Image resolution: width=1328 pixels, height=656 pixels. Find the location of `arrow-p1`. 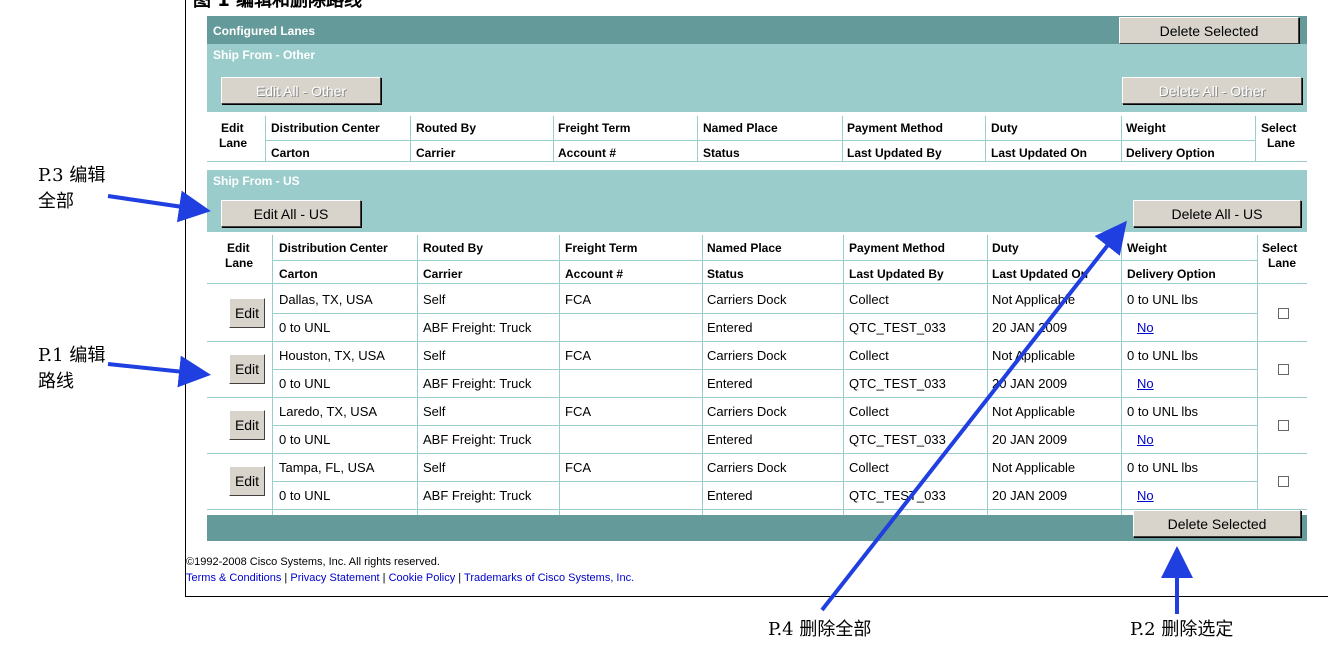

arrow-p1 is located at coordinates (159, 371).